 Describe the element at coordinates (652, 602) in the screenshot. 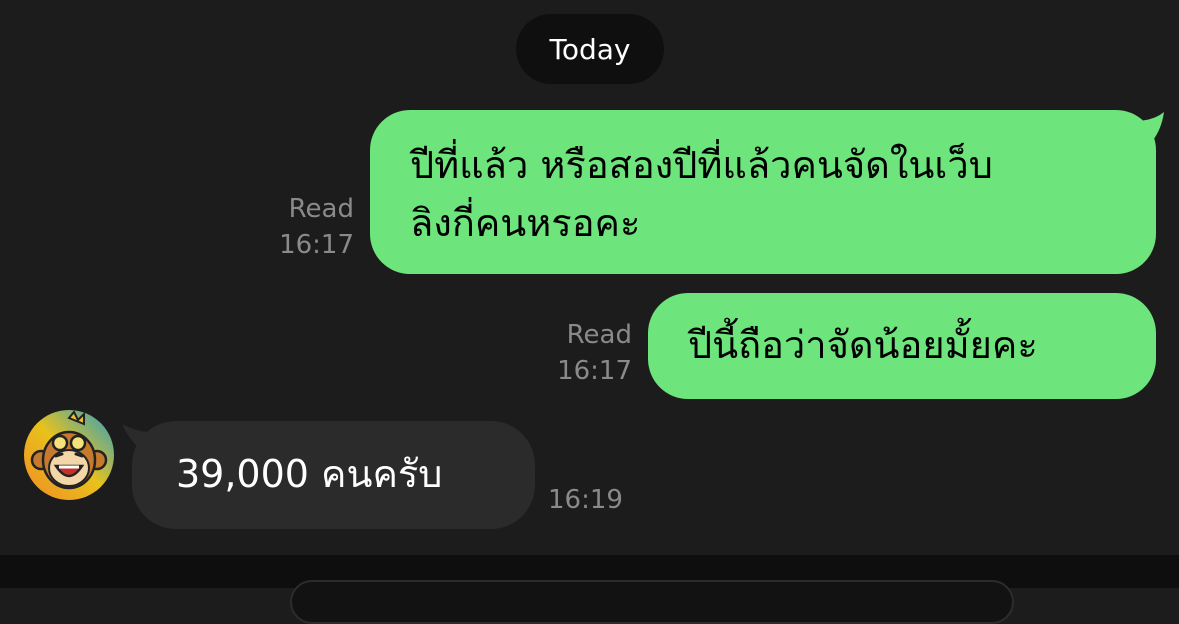

I see `message-input` at that location.